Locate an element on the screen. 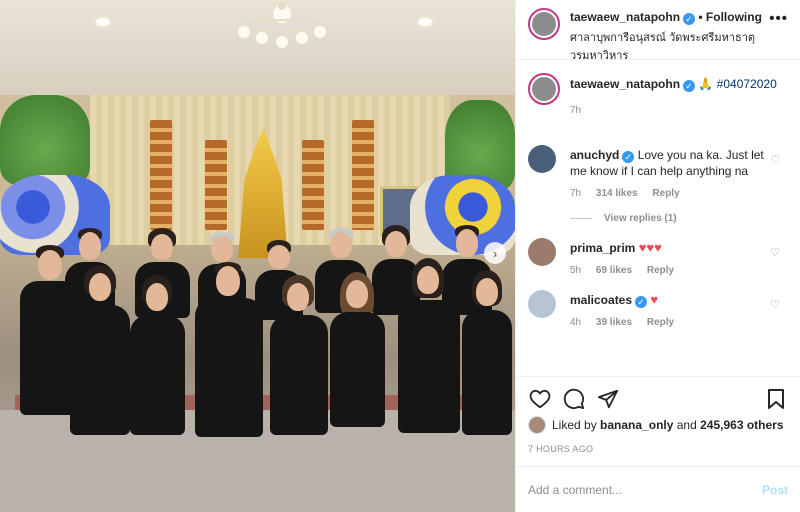 Image resolution: width=800 pixels, height=512 pixels. comment-meta: 7h 314 likes Reply is located at coordinates (669, 193).